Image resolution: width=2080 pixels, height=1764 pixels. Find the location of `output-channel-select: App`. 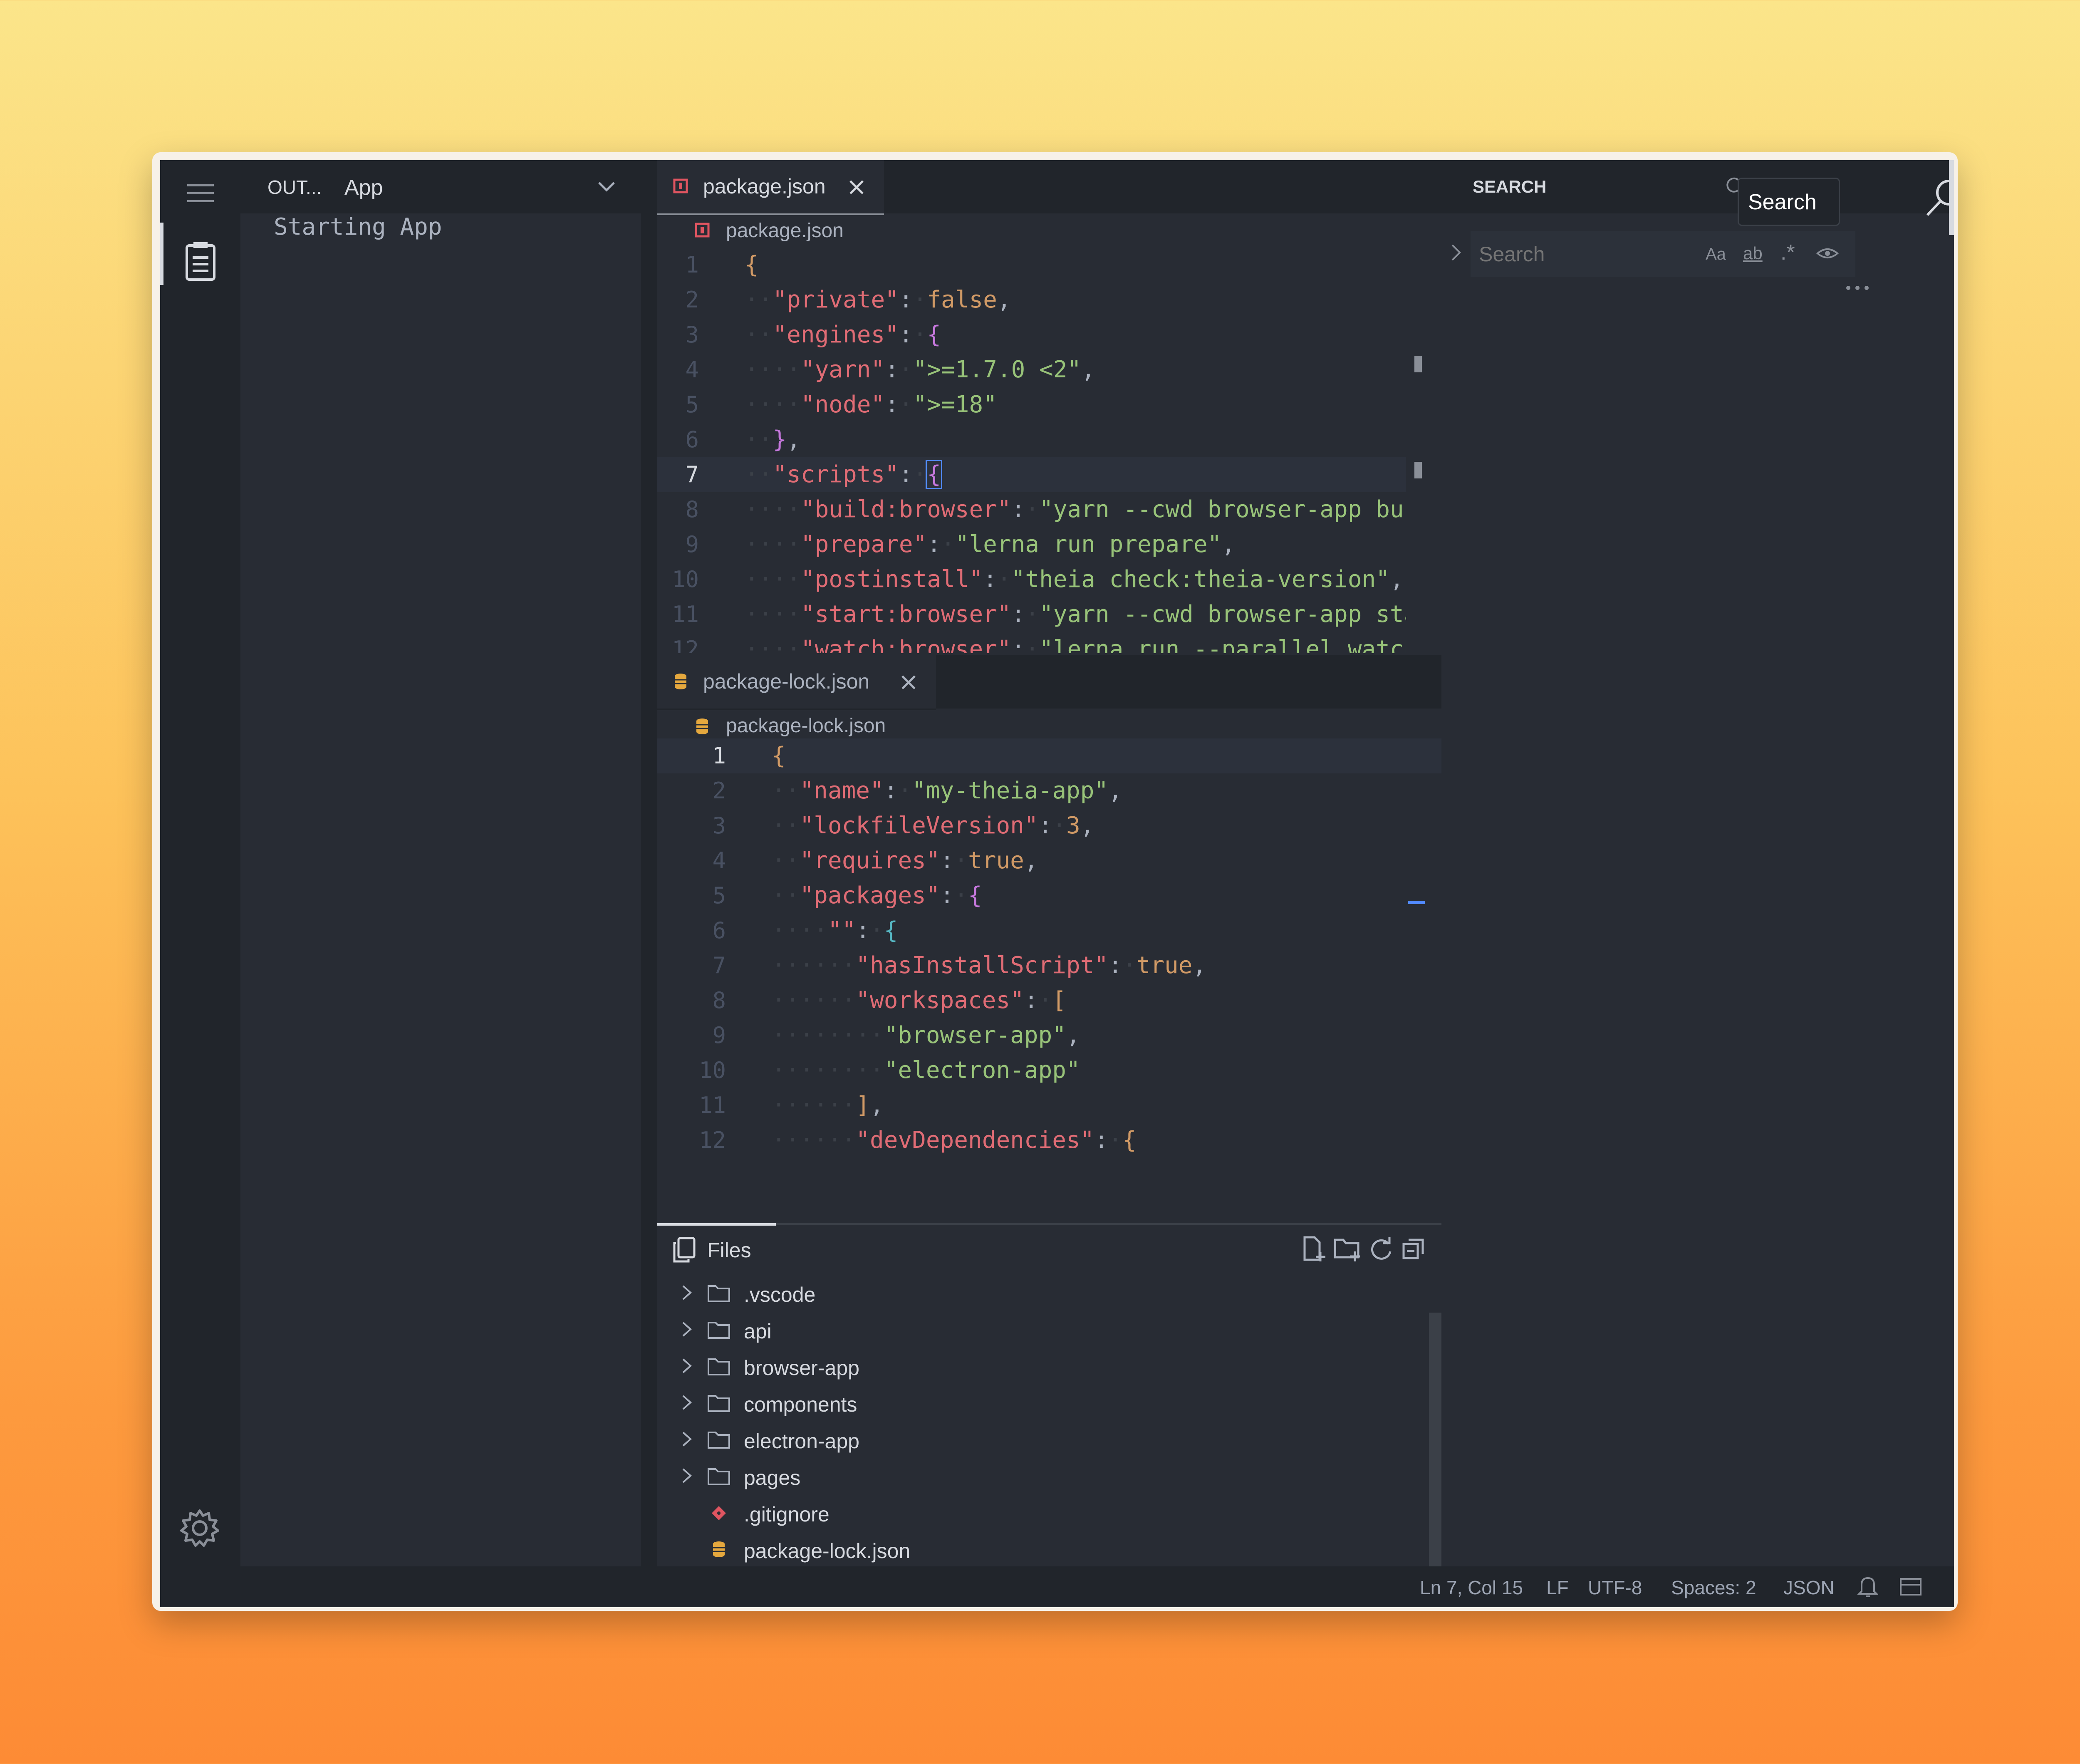

output-channel-select: App is located at coordinates (363, 188).